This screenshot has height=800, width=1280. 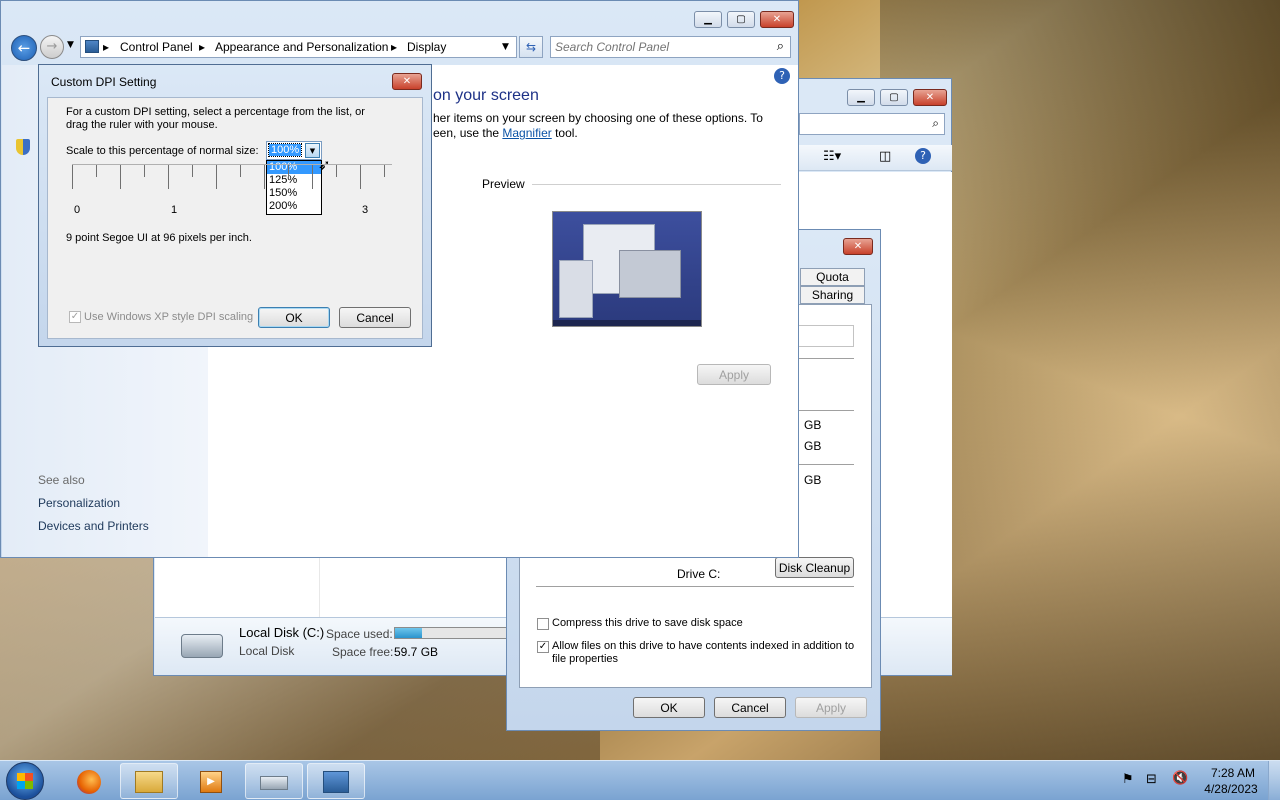 What do you see at coordinates (61, 480) in the screenshot?
I see `see-also-label: See also` at bounding box center [61, 480].